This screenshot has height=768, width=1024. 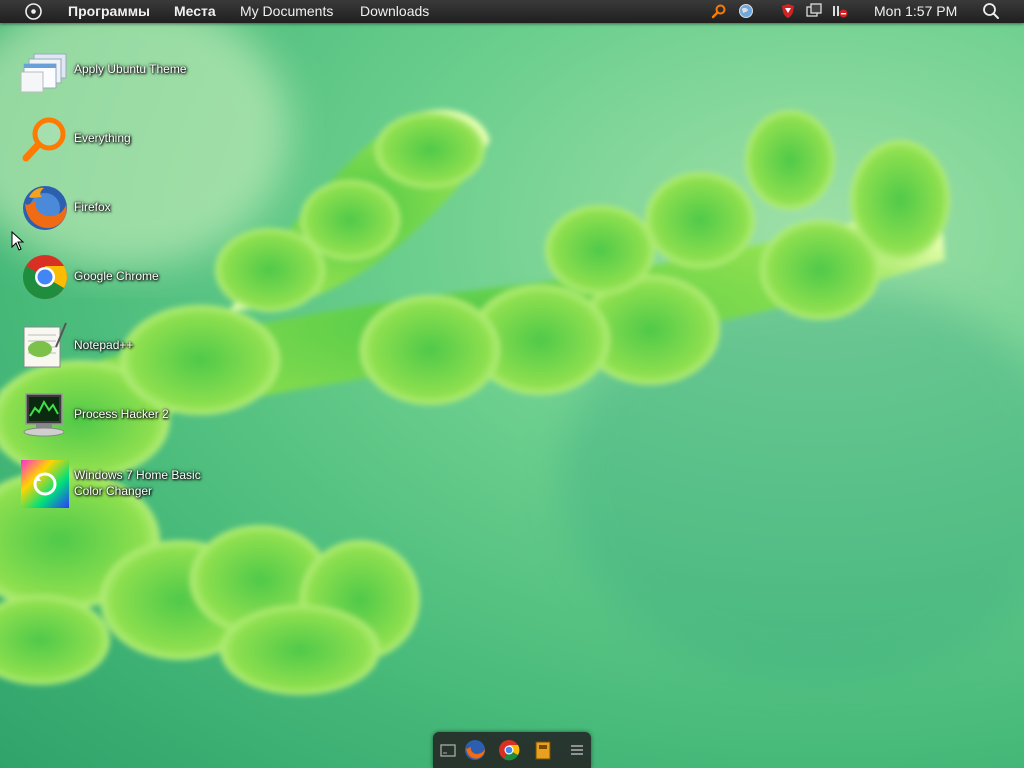 What do you see at coordinates (102, 138) in the screenshot?
I see `desktop-icon-label: Everything` at bounding box center [102, 138].